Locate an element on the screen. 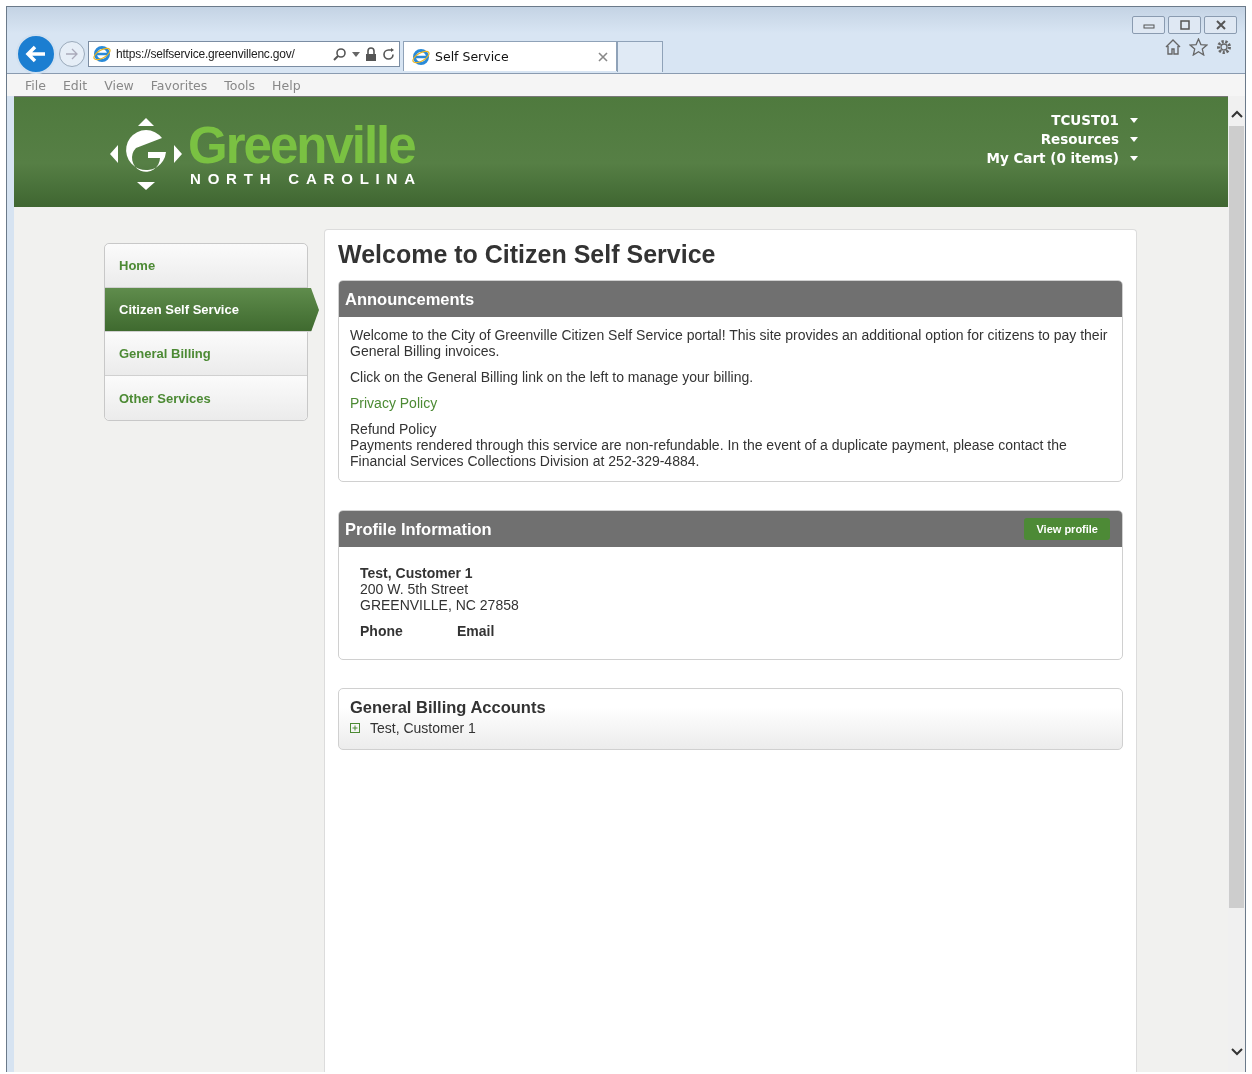 This screenshot has width=1252, height=1074. browser-tab: Self Service is located at coordinates (510, 56).